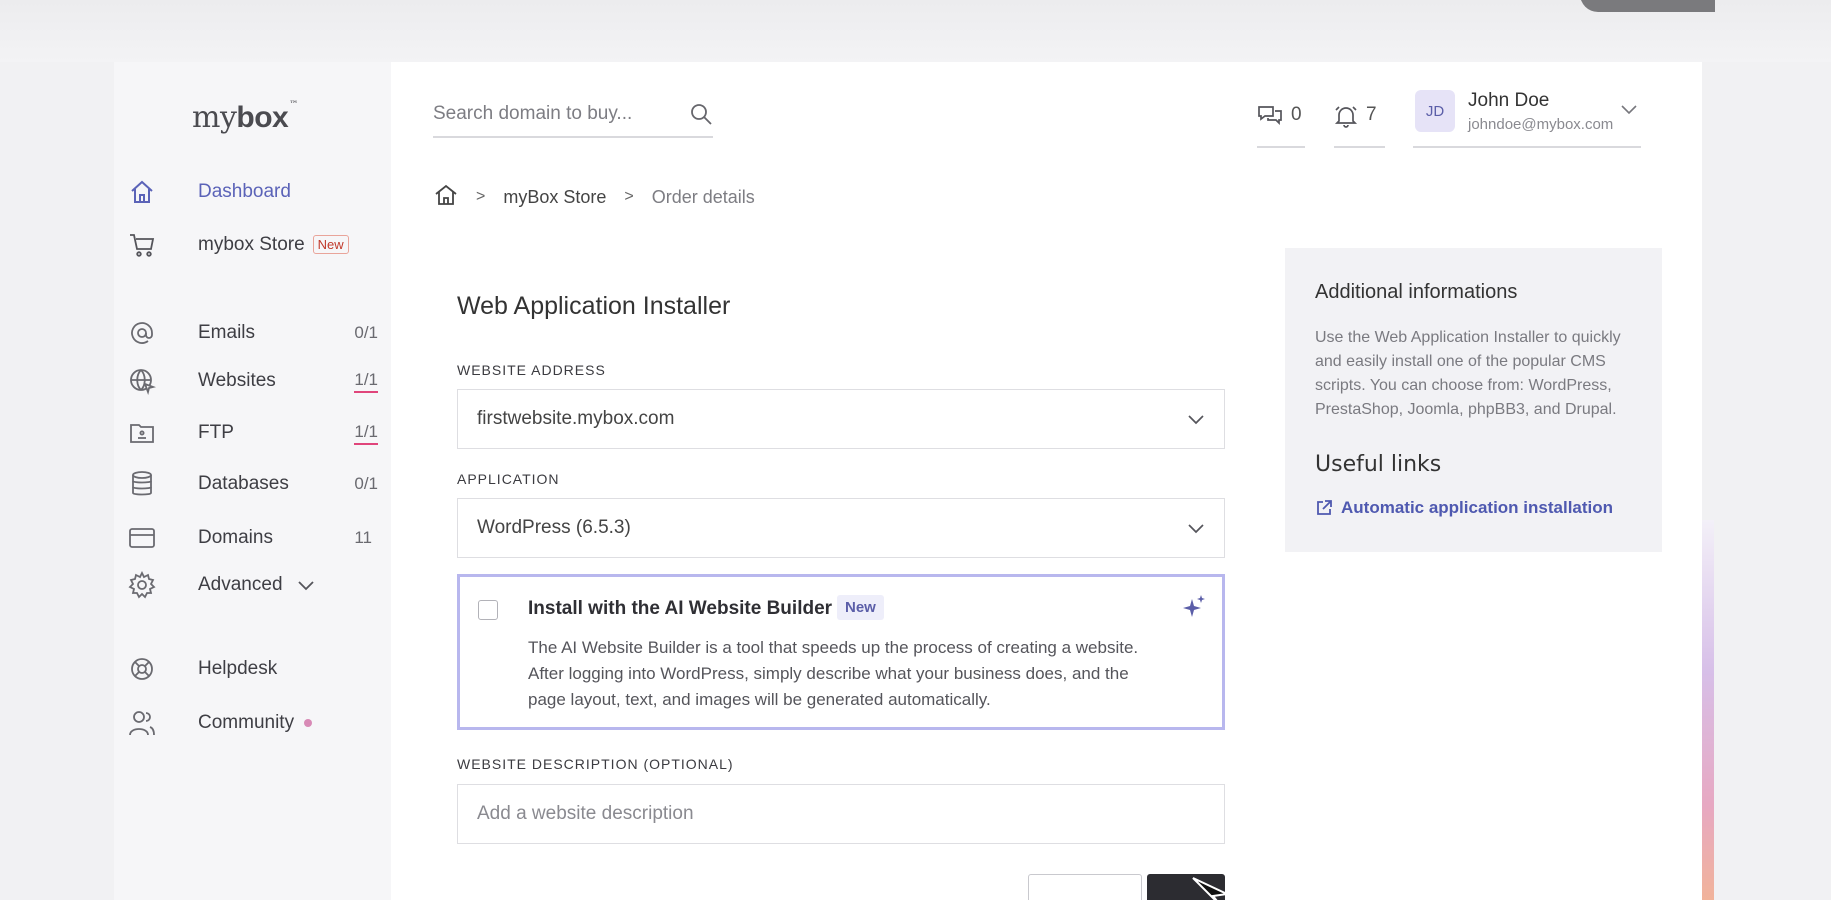 The width and height of the screenshot is (1831, 900). I want to click on sidebar-item-label: Websites, so click(237, 380).